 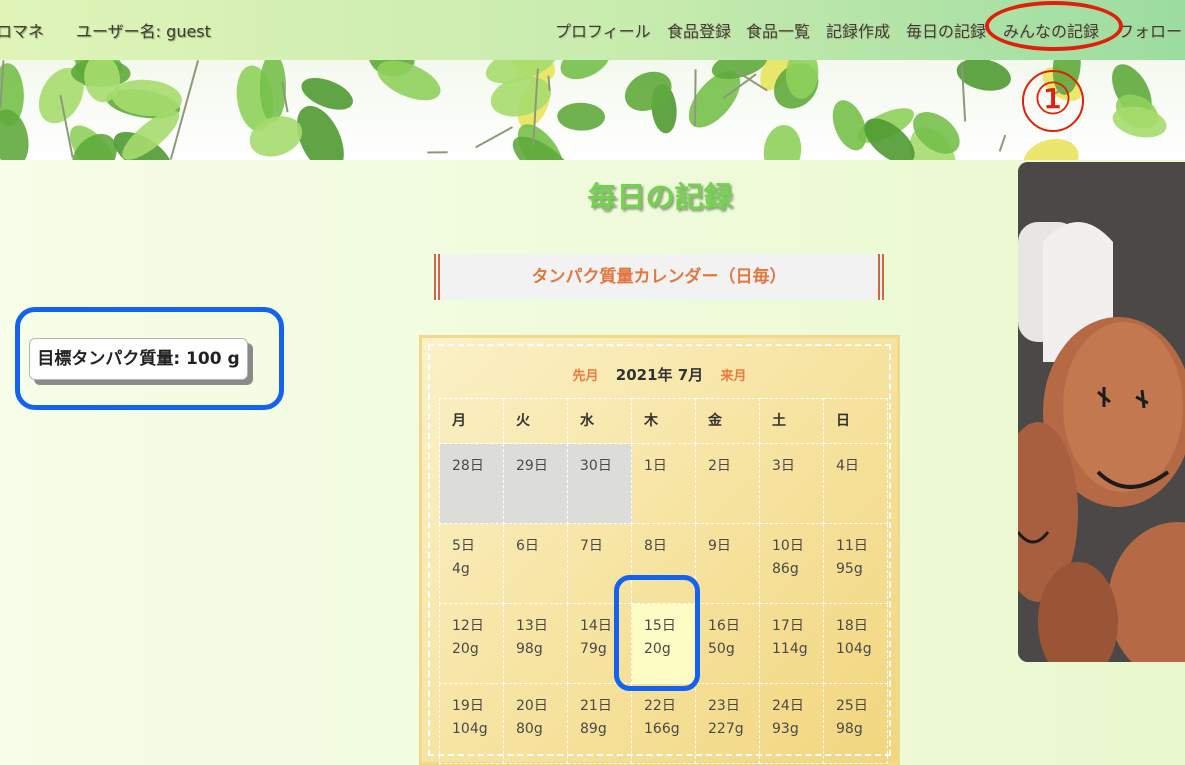 What do you see at coordinates (797, 569) in the screenshot?
I see `protein-amount: 86g` at bounding box center [797, 569].